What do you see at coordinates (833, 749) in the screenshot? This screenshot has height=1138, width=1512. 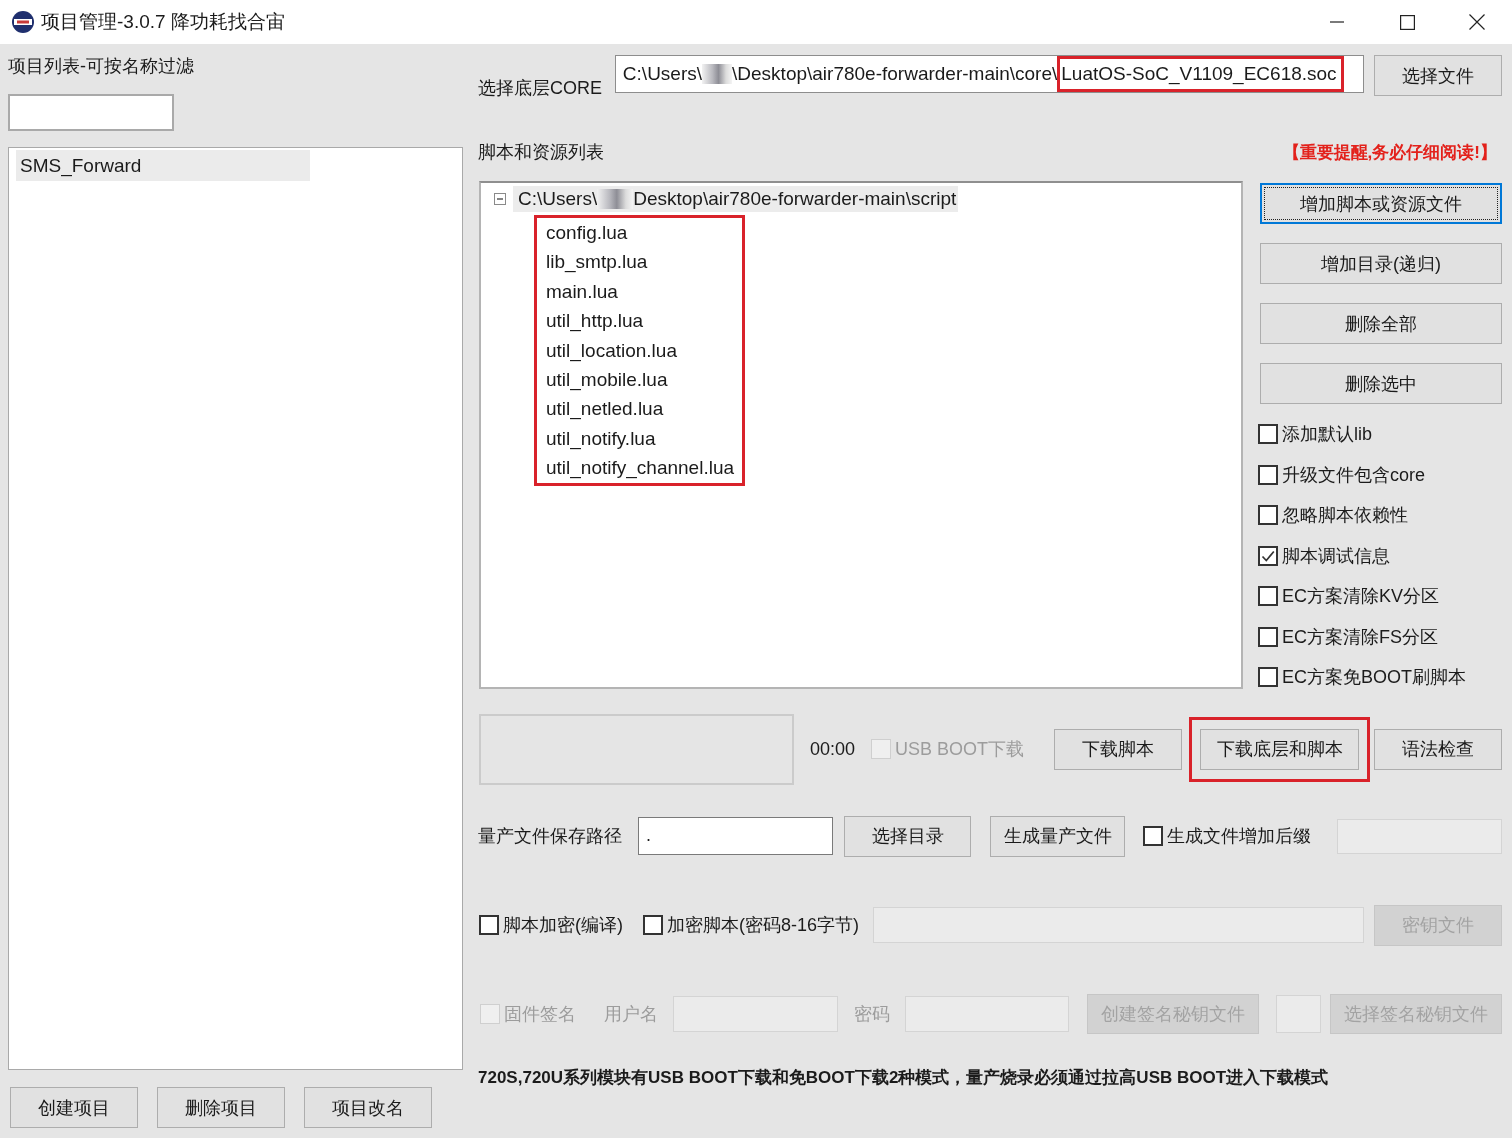 I see `timer-text: 00:00` at bounding box center [833, 749].